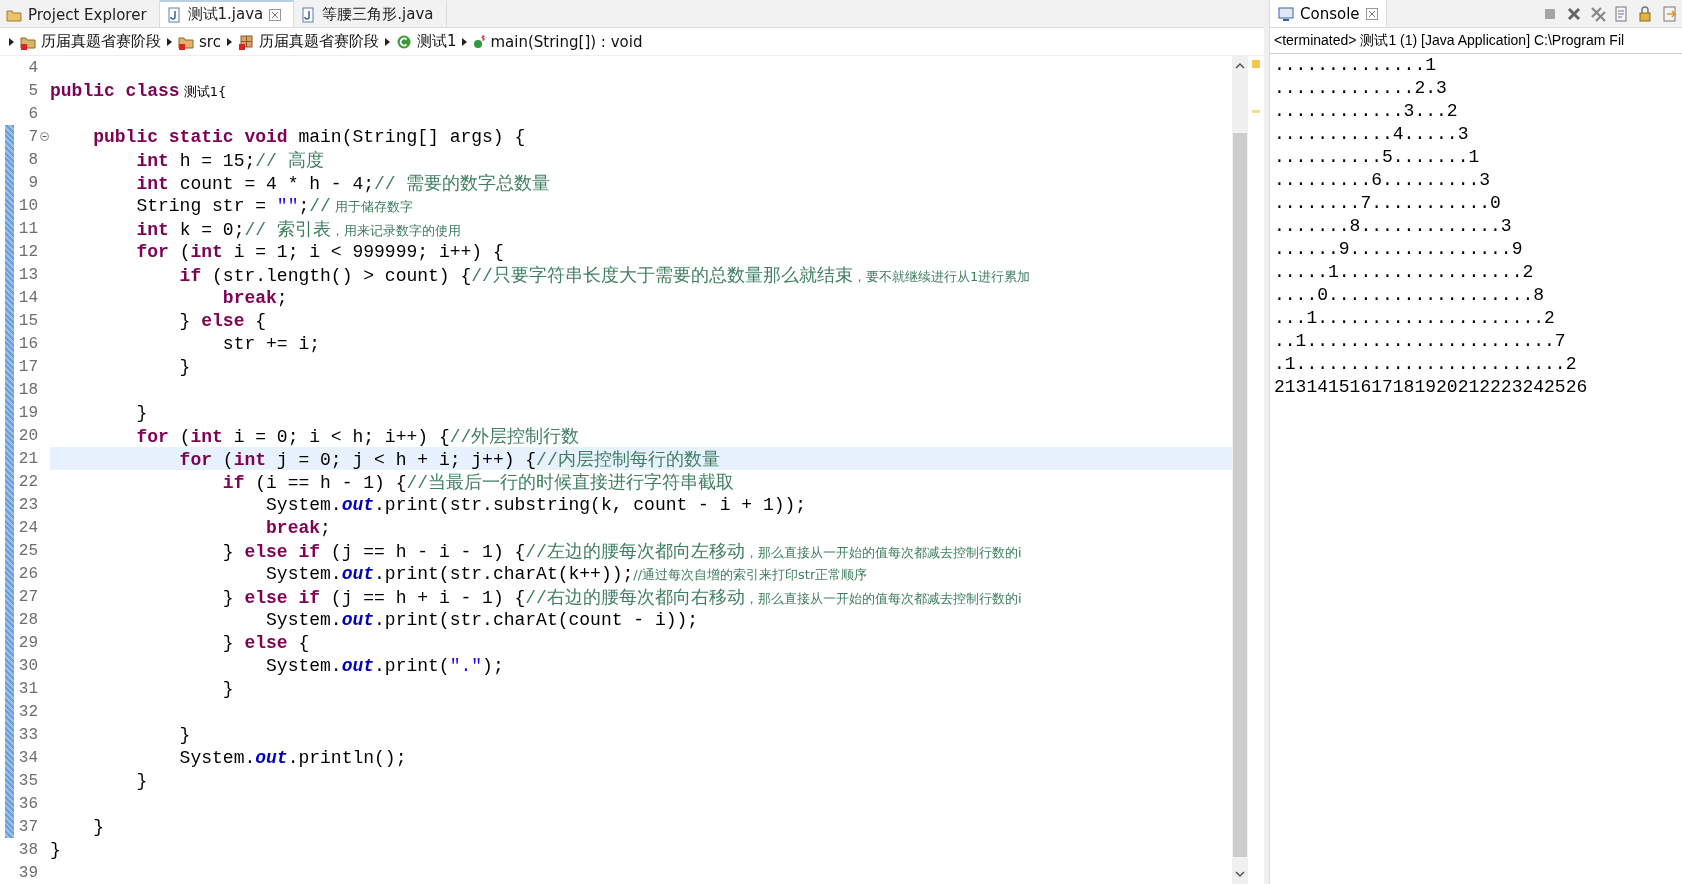 This screenshot has height=884, width=1682. Describe the element at coordinates (27, 596) in the screenshot. I see `line-number: 27` at that location.